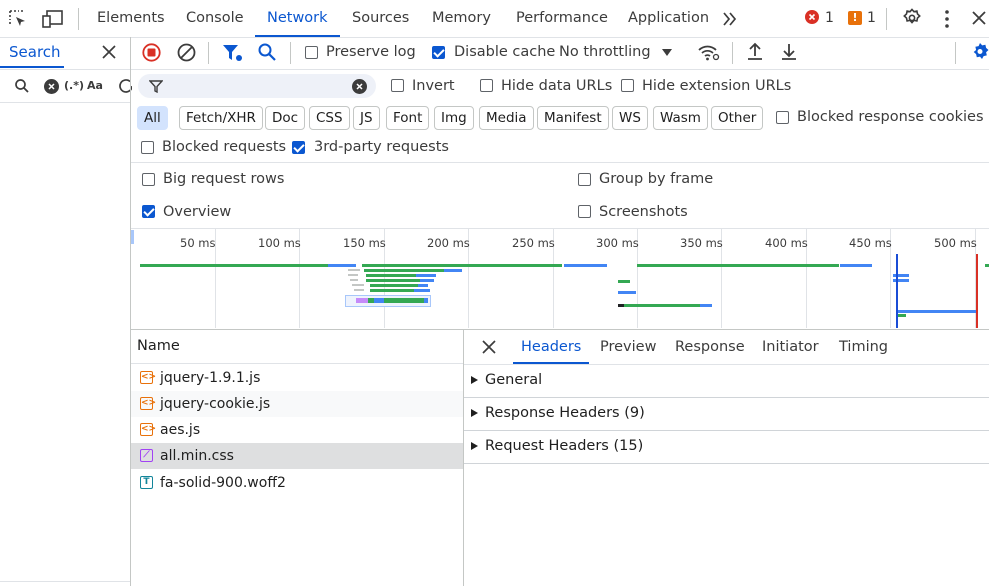  Describe the element at coordinates (871, 18) in the screenshot. I see `warning-count: 1` at that location.